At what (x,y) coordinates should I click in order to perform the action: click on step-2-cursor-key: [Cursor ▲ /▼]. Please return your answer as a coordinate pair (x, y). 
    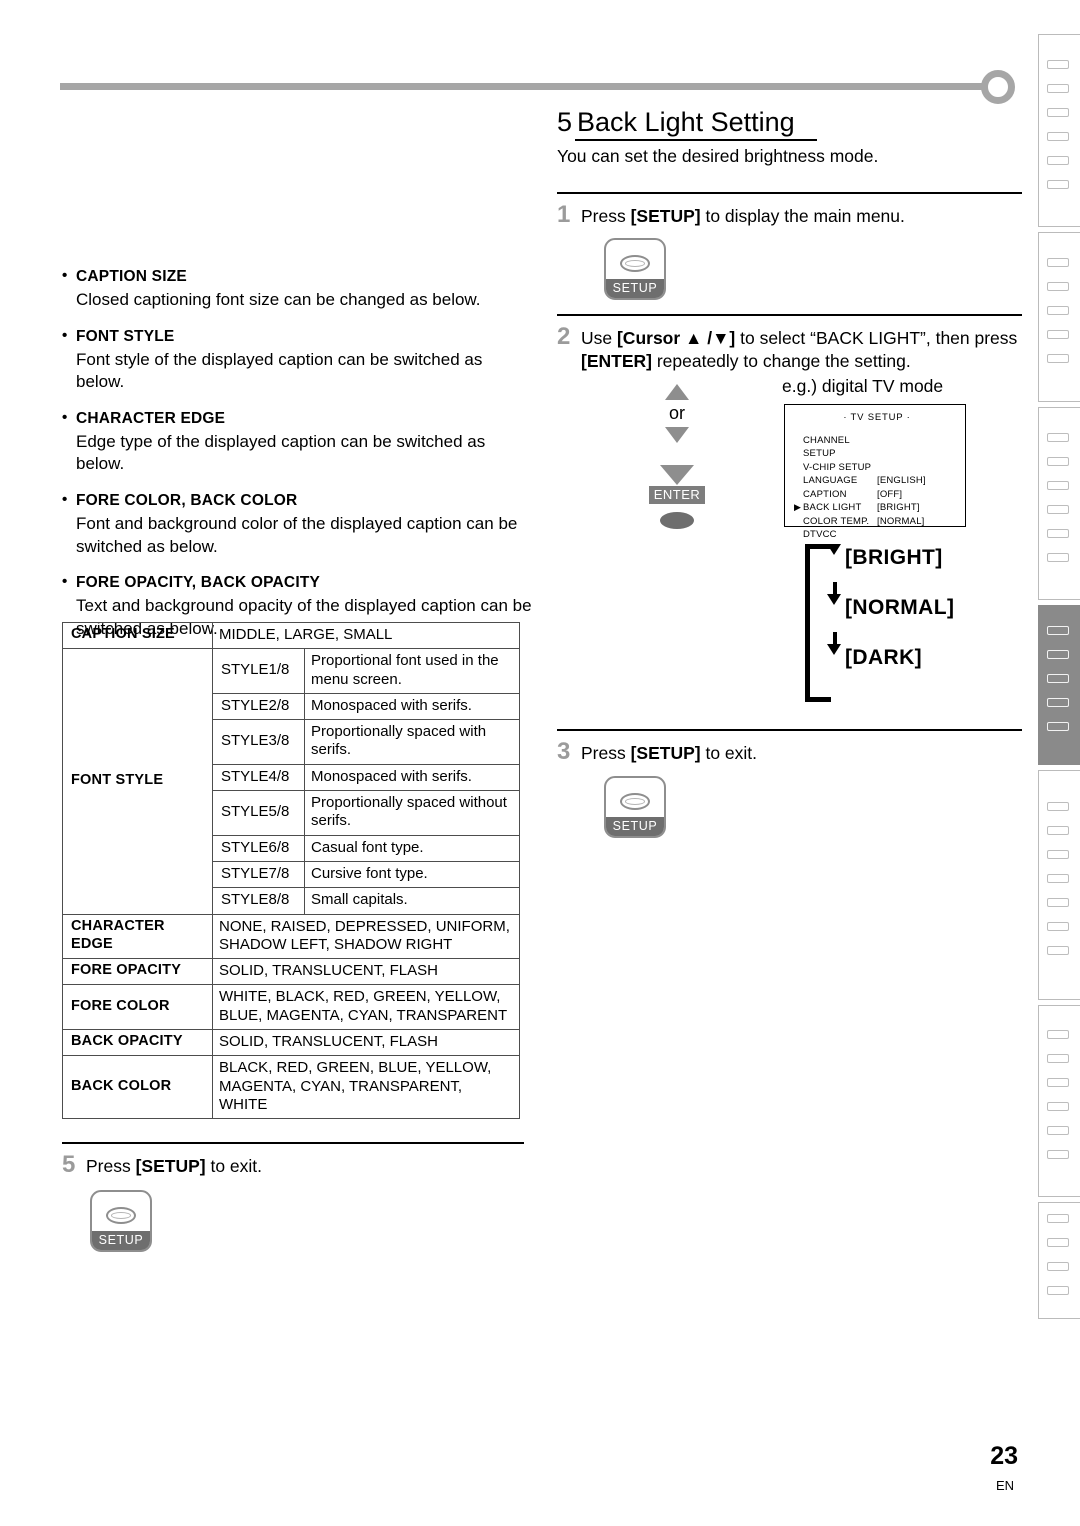
    Looking at the image, I should click on (676, 338).